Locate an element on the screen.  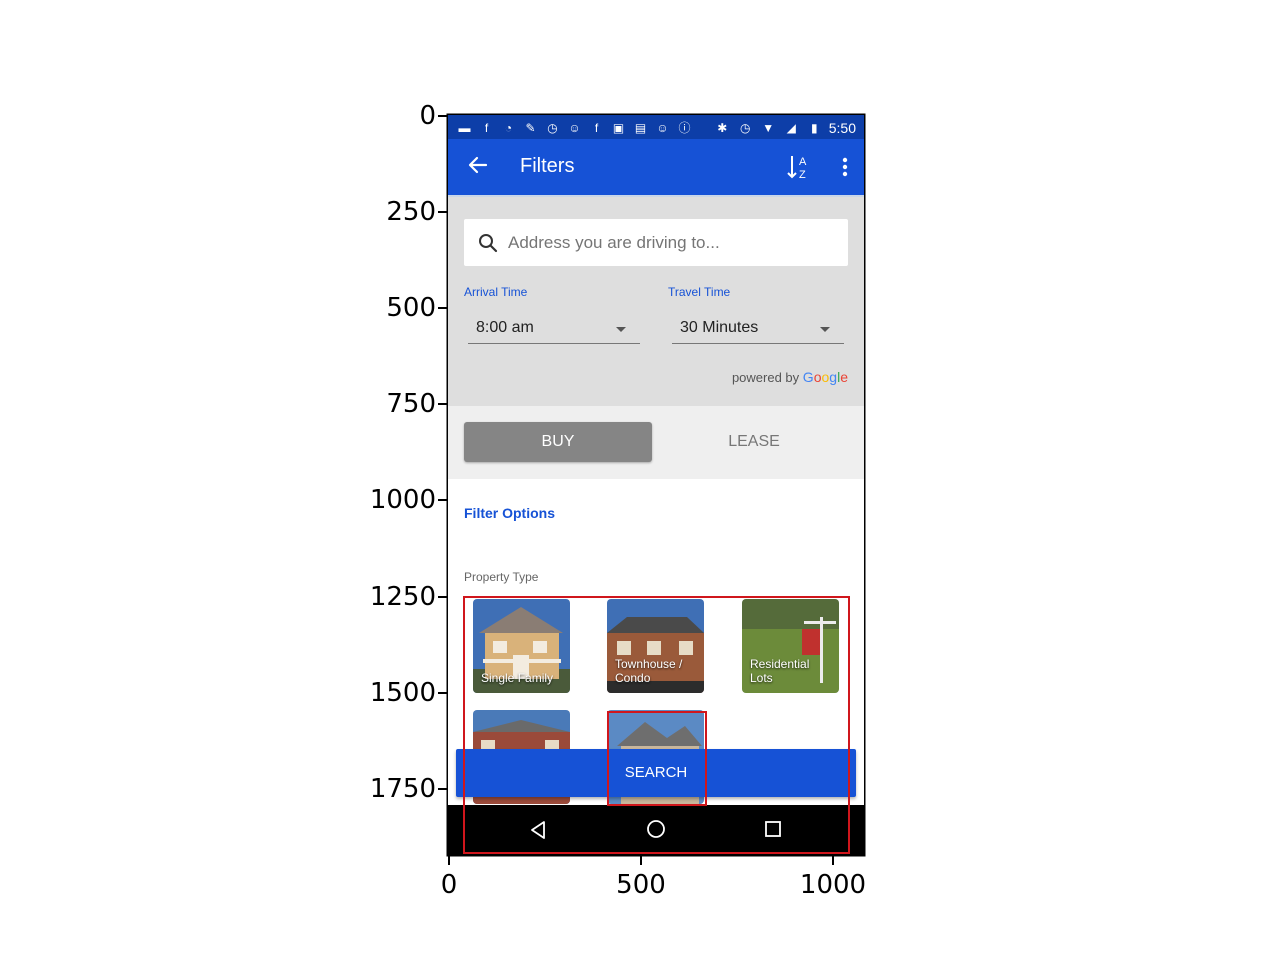
sort-az-icon: A Z is located at coordinates (799, 167).